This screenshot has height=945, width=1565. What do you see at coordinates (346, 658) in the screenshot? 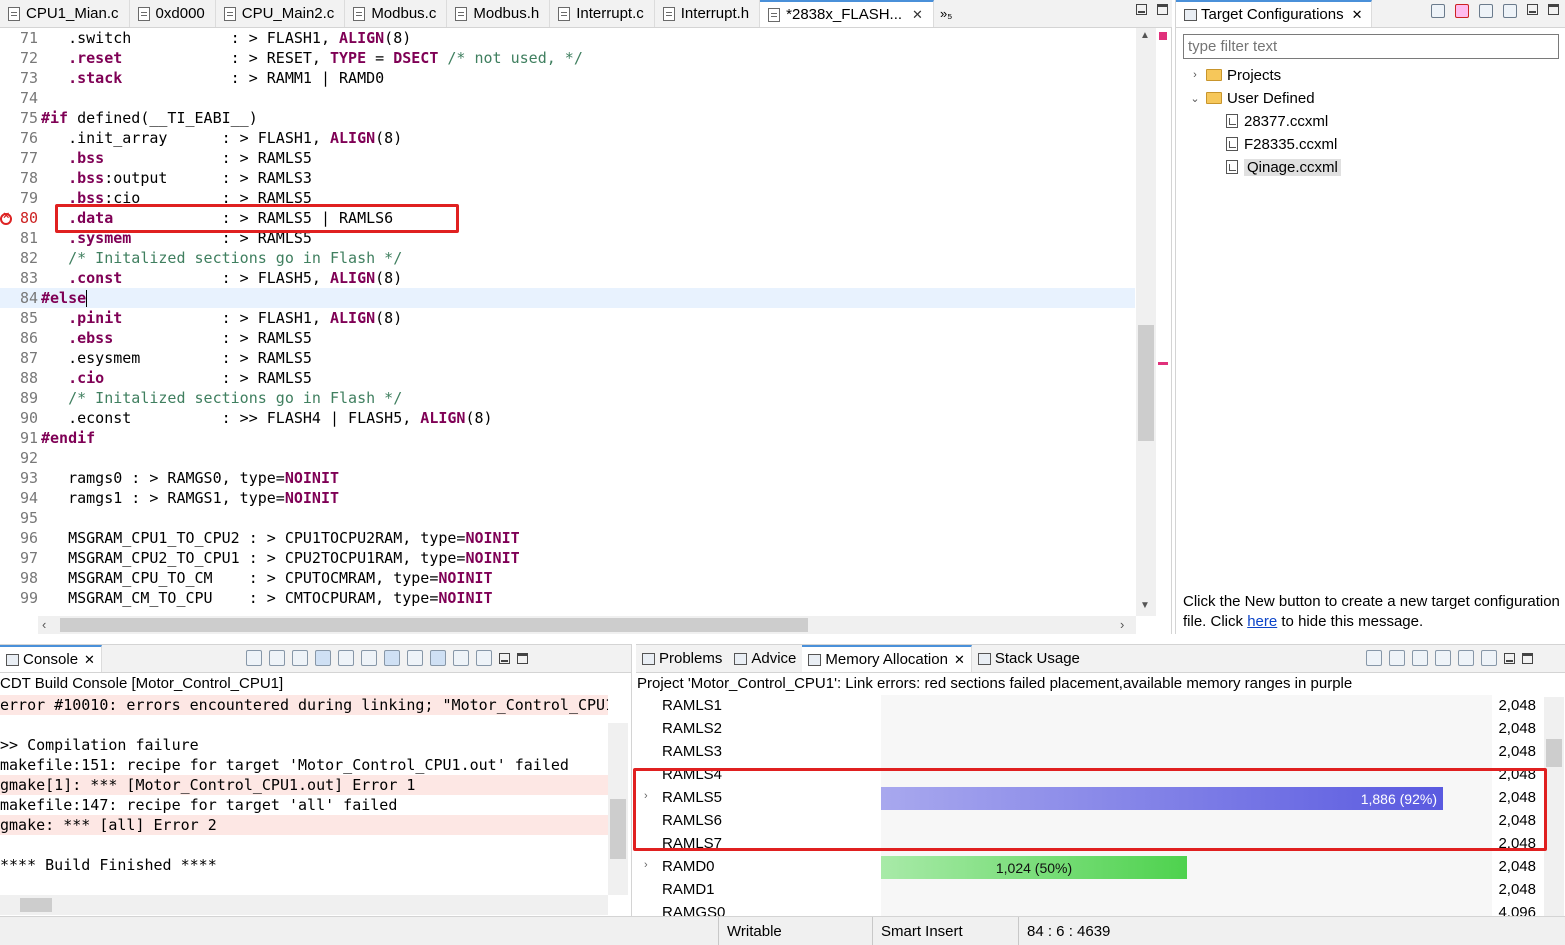
I see `copy-build-log-icon` at bounding box center [346, 658].